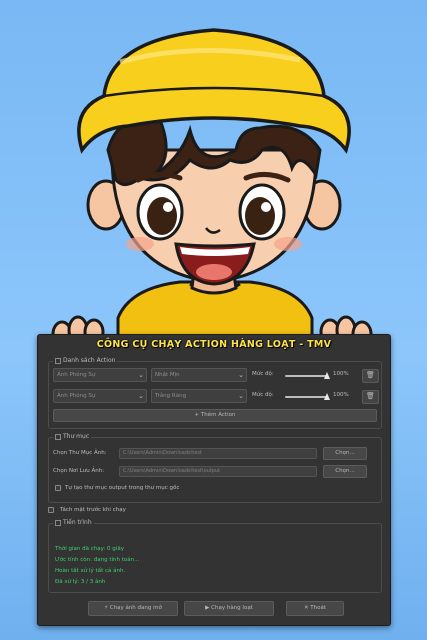 The height and width of the screenshot is (640, 427). Describe the element at coordinates (76, 396) in the screenshot. I see `action-set-value-2: Ảnh Phóng Sự` at that location.